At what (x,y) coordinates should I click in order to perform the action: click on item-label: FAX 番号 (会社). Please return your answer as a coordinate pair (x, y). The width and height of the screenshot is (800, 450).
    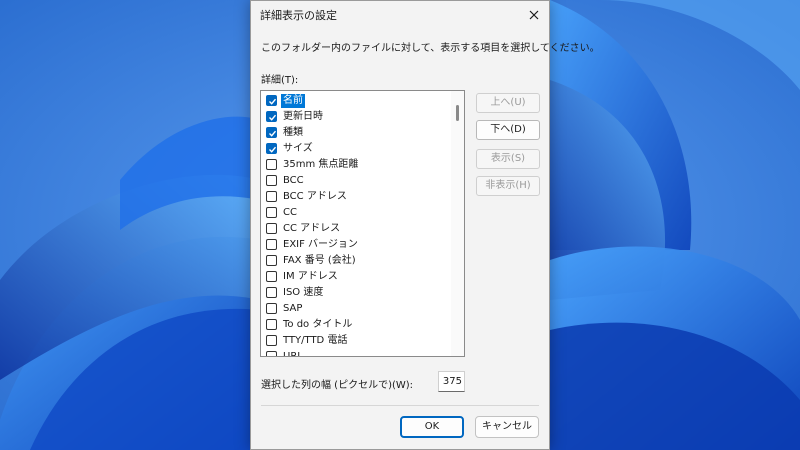
    Looking at the image, I should click on (319, 260).